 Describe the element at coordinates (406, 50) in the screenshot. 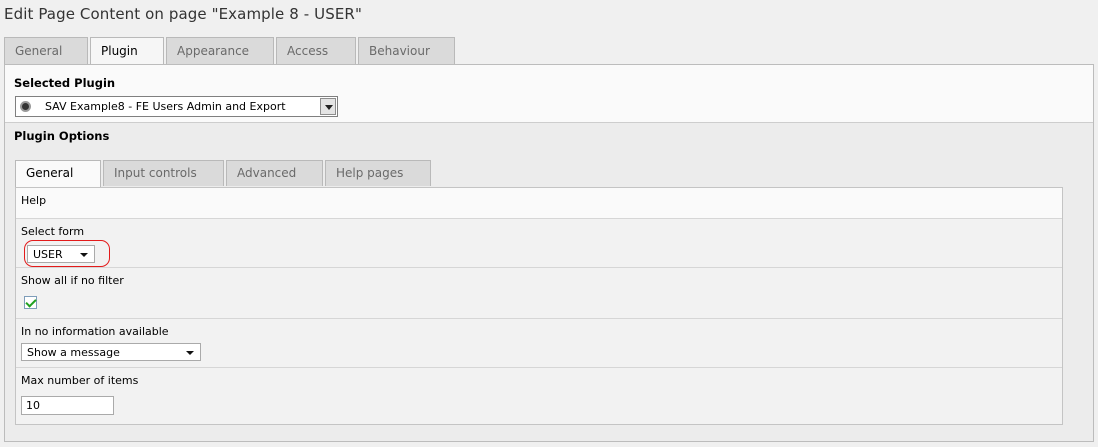

I see `tab-behaviour: Behaviour` at that location.